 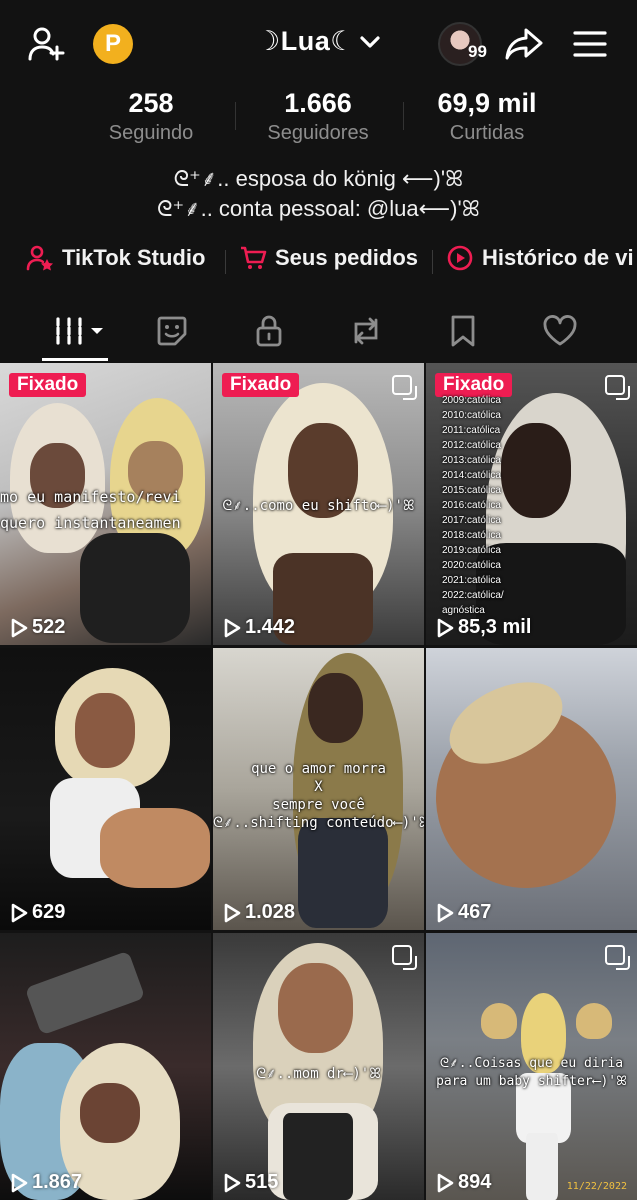 I want to click on heart-icon, so click(x=560, y=330).